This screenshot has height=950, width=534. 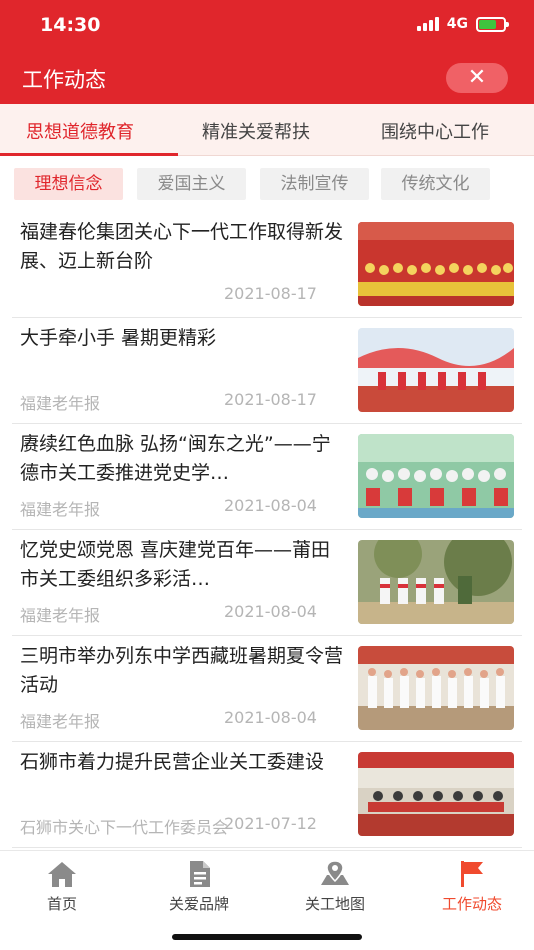 I want to click on close-icon: ✕, so click(x=477, y=77).